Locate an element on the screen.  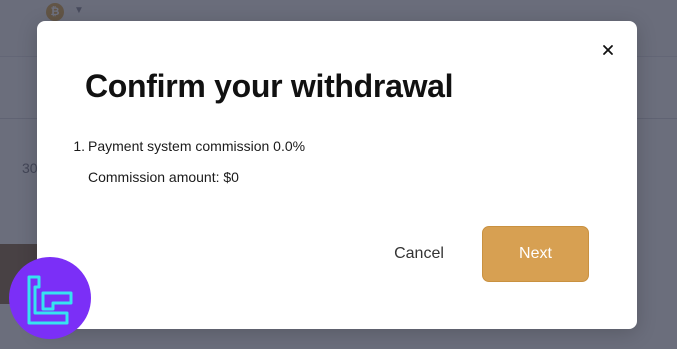
list-number: 1. is located at coordinates (79, 146).